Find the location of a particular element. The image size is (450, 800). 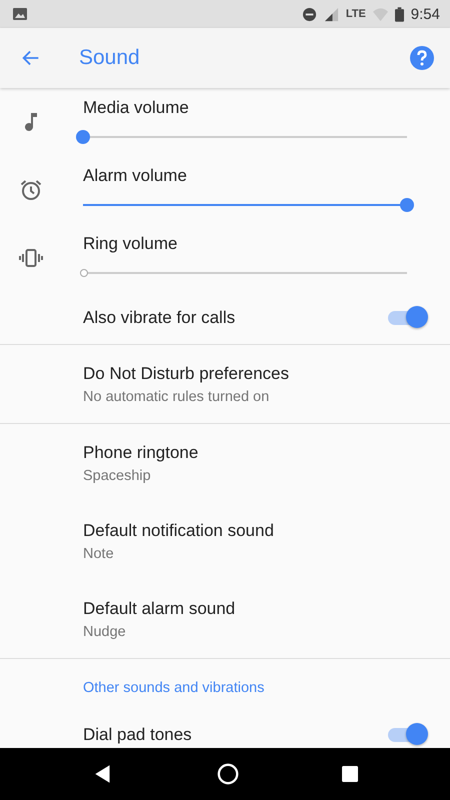

setting-title: Default notification sound is located at coordinates (248, 530).